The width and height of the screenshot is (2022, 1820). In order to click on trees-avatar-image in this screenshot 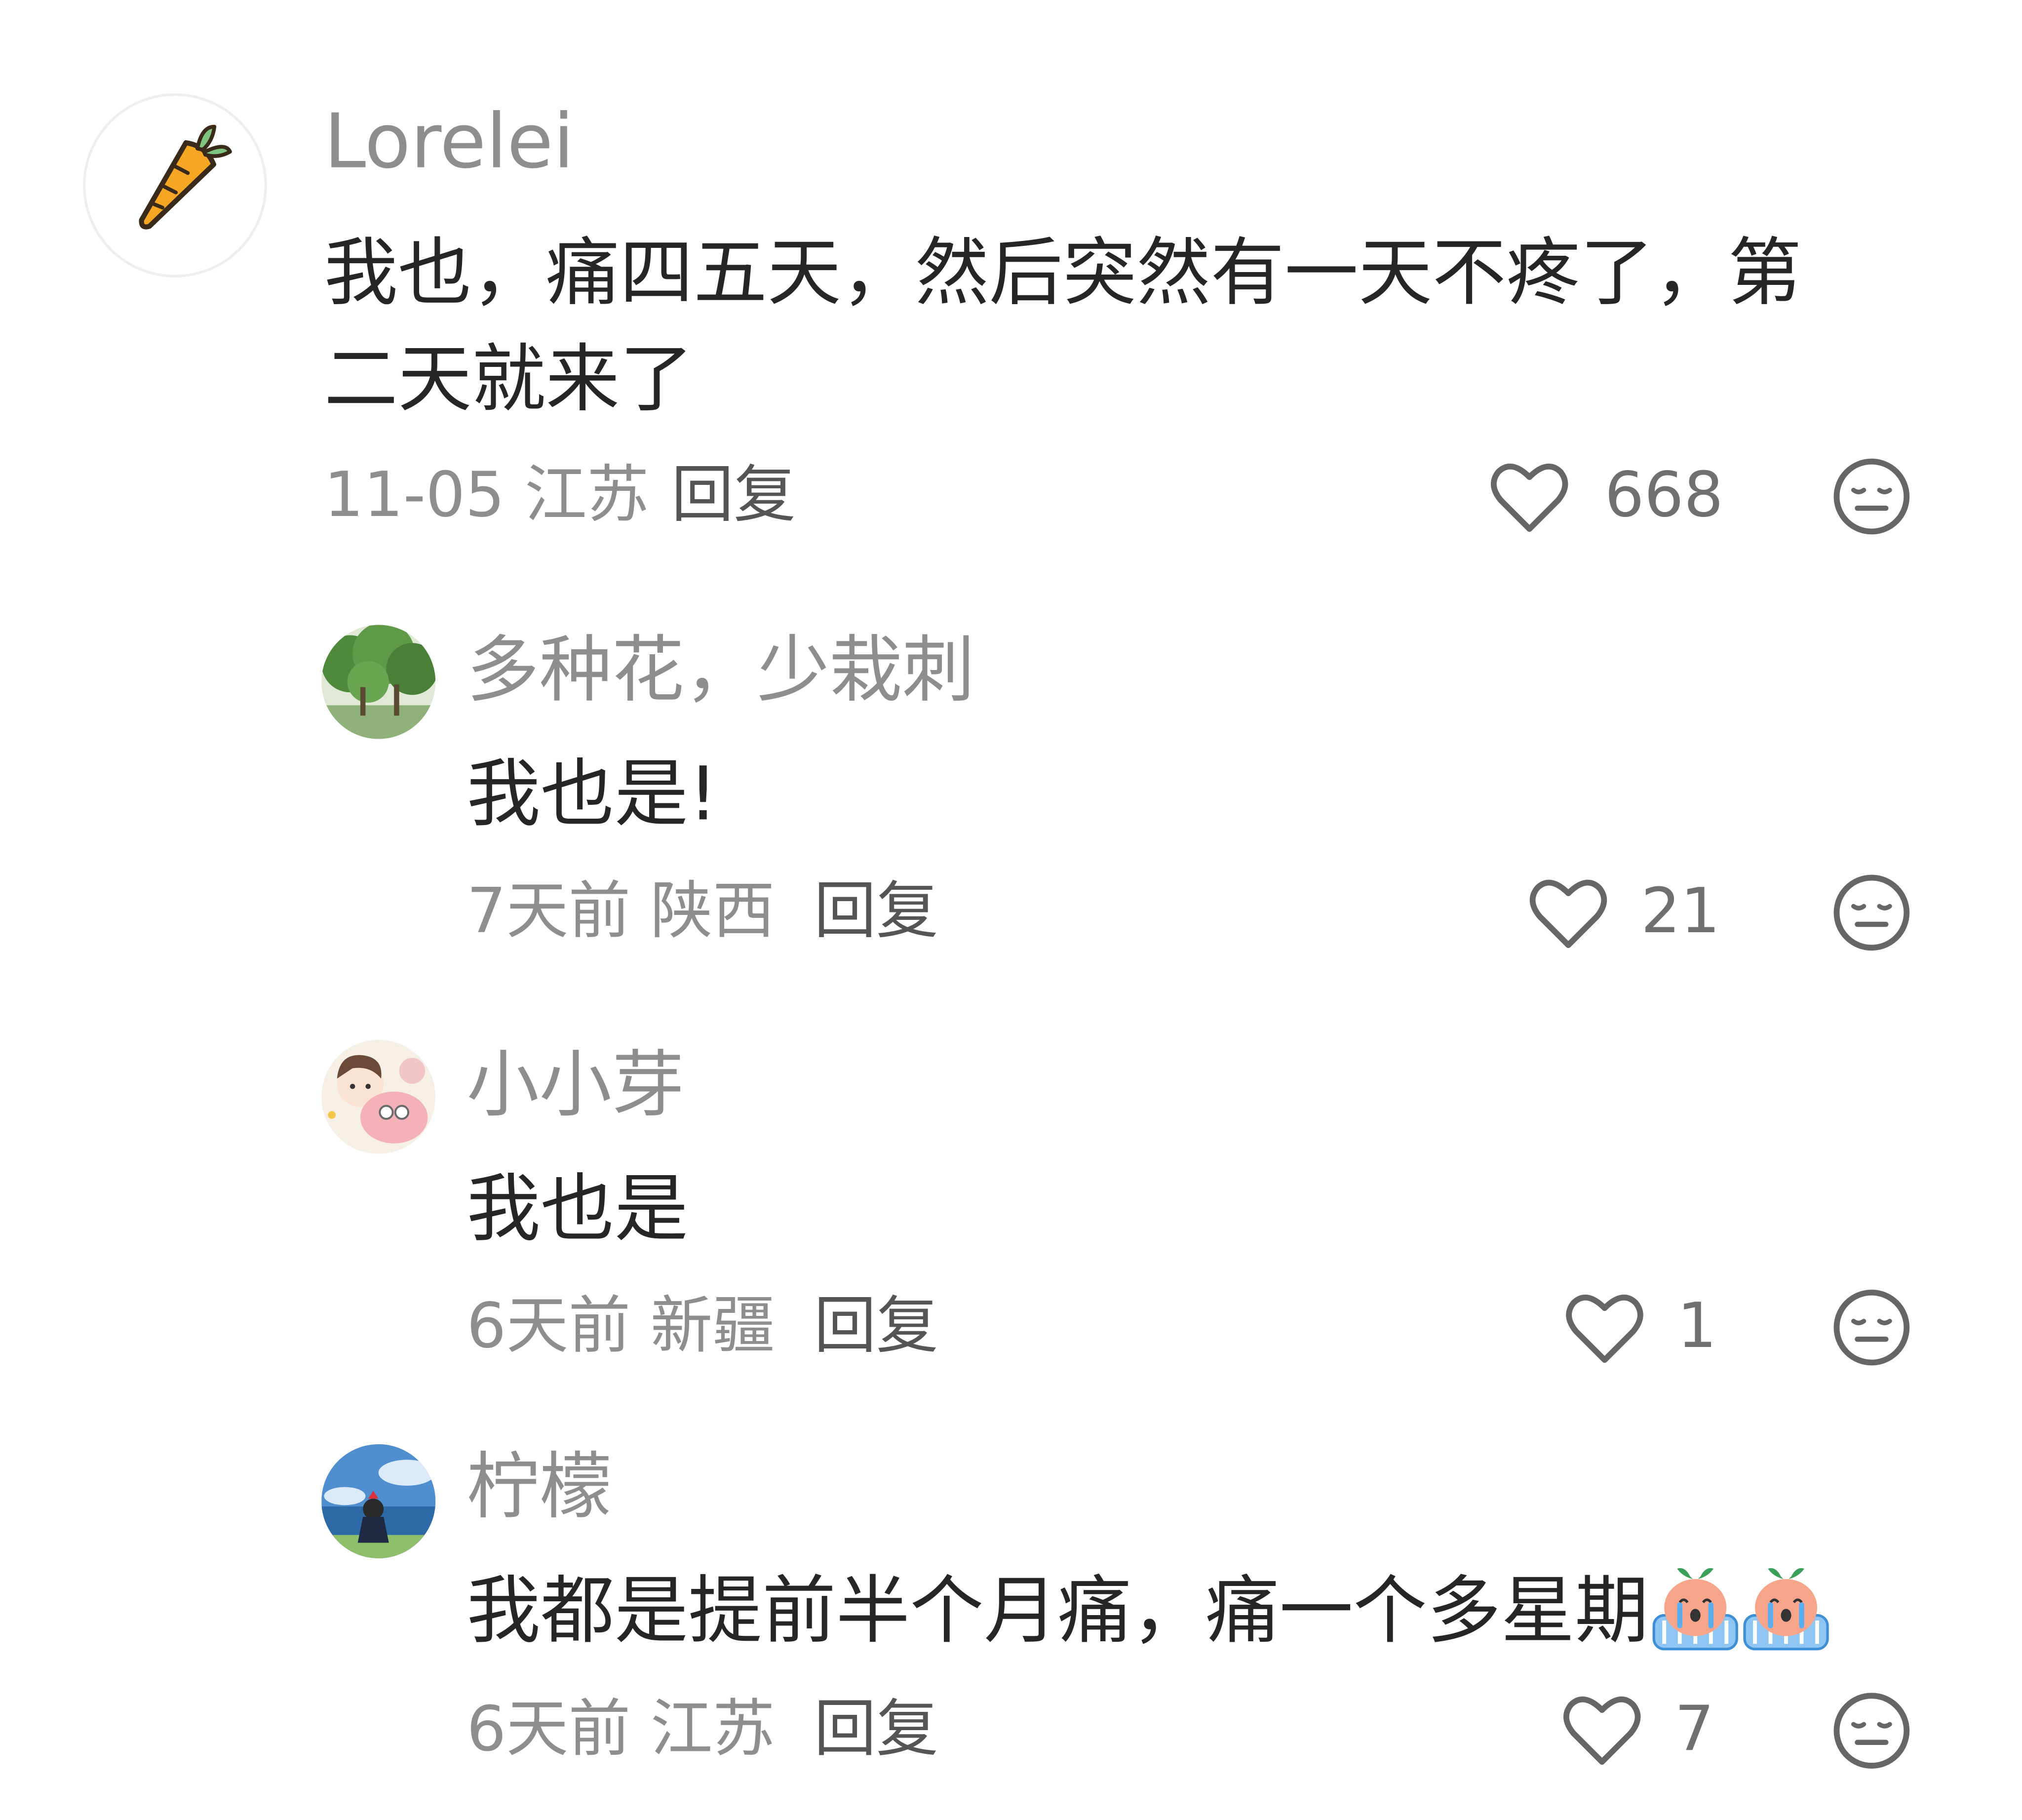, I will do `click(378, 682)`.